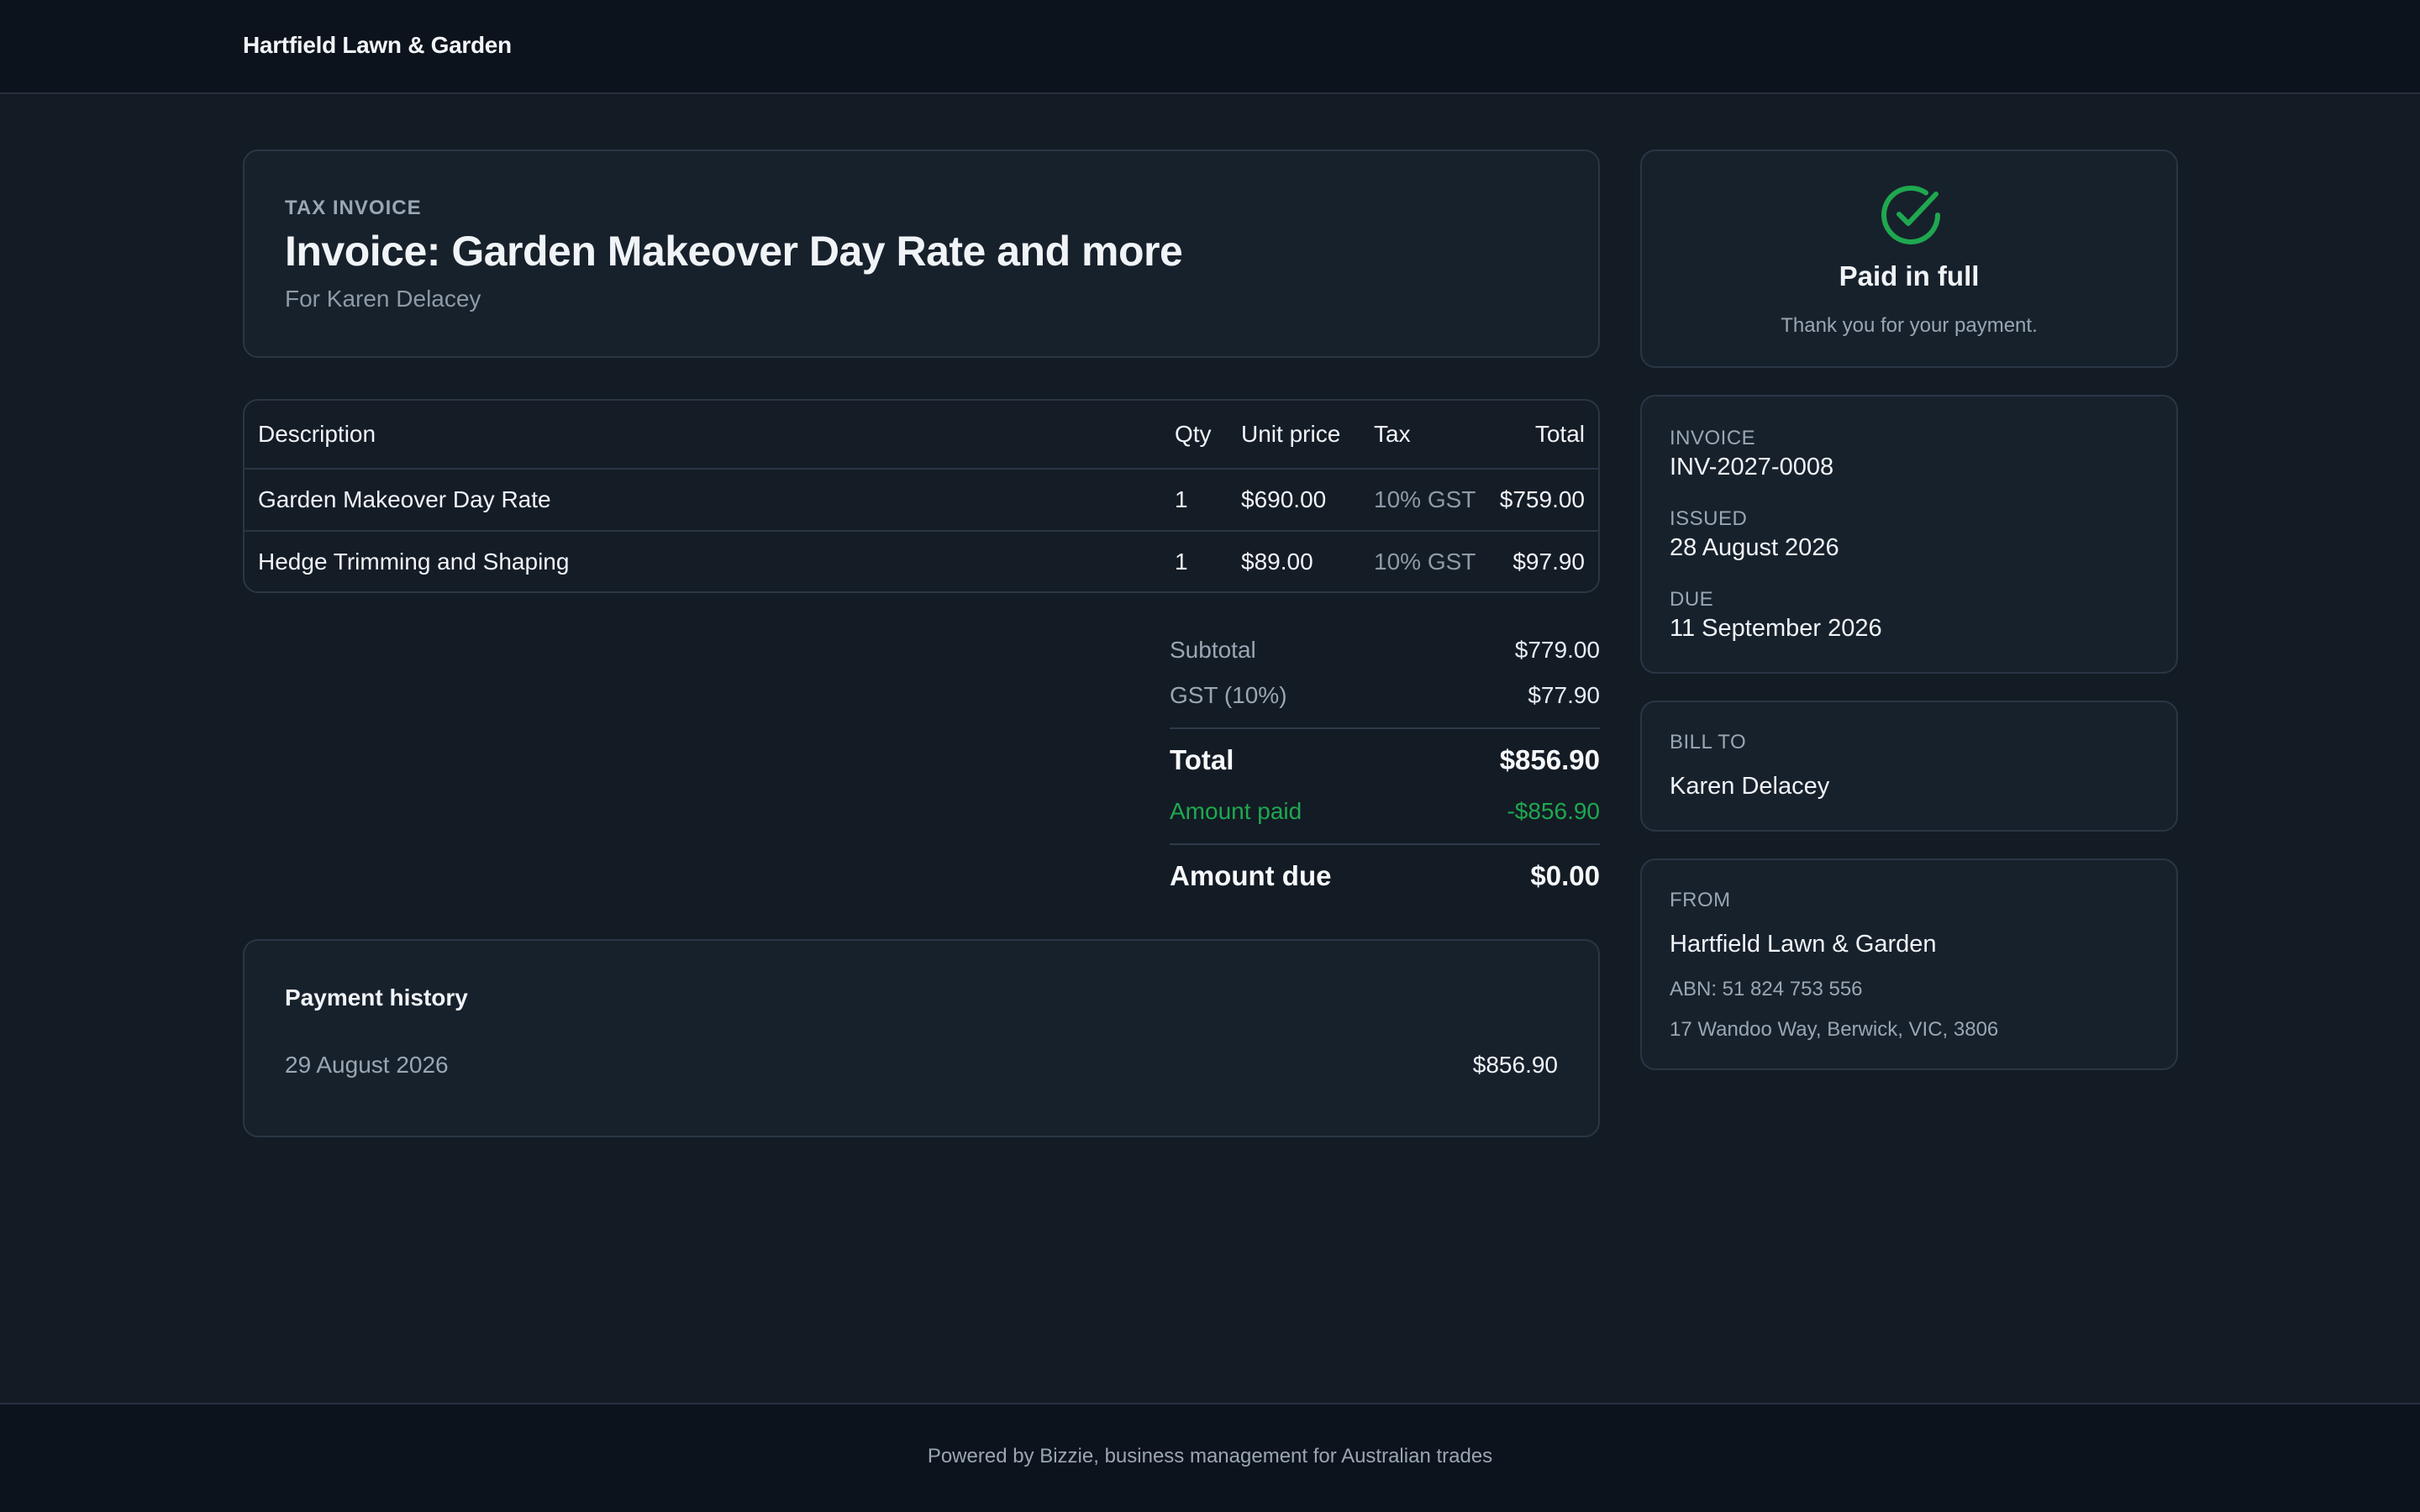  What do you see at coordinates (922, 435) in the screenshot?
I see `table-header-row: Description Qty Unit price Tax Total` at bounding box center [922, 435].